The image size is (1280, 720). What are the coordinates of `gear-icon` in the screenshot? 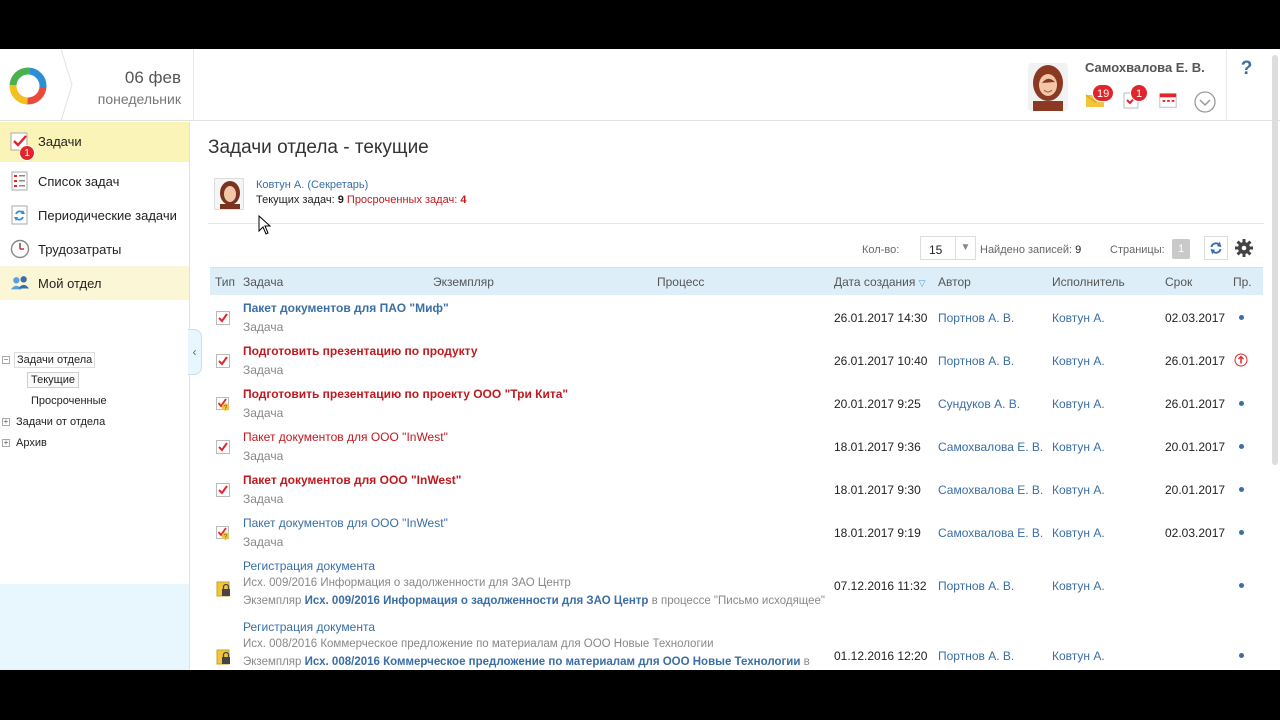 It's located at (1244, 248).